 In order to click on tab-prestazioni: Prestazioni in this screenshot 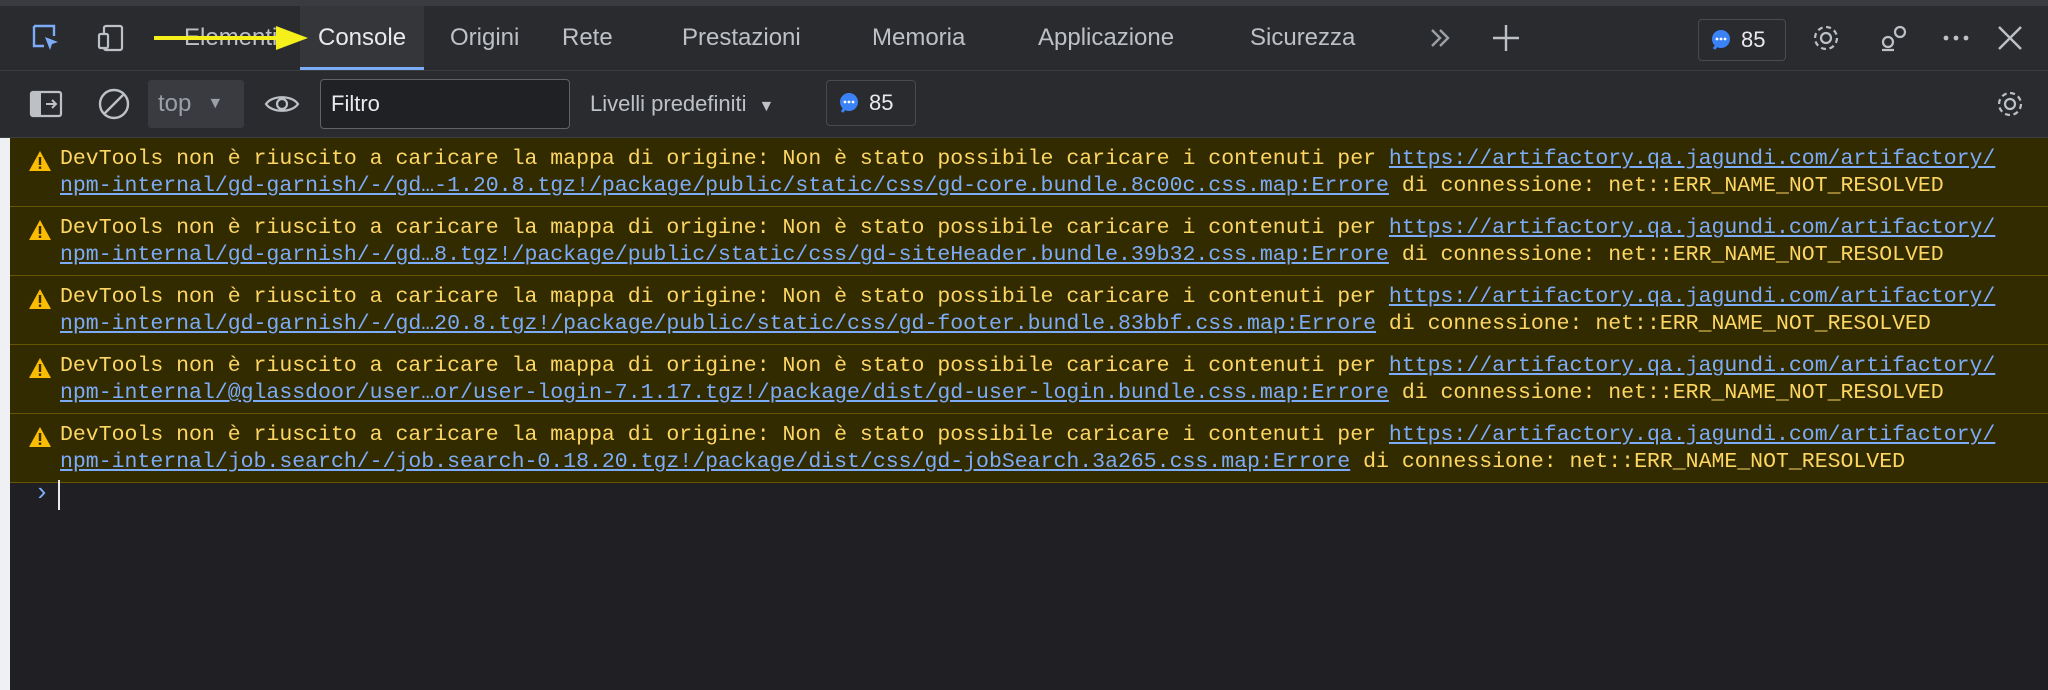, I will do `click(741, 38)`.